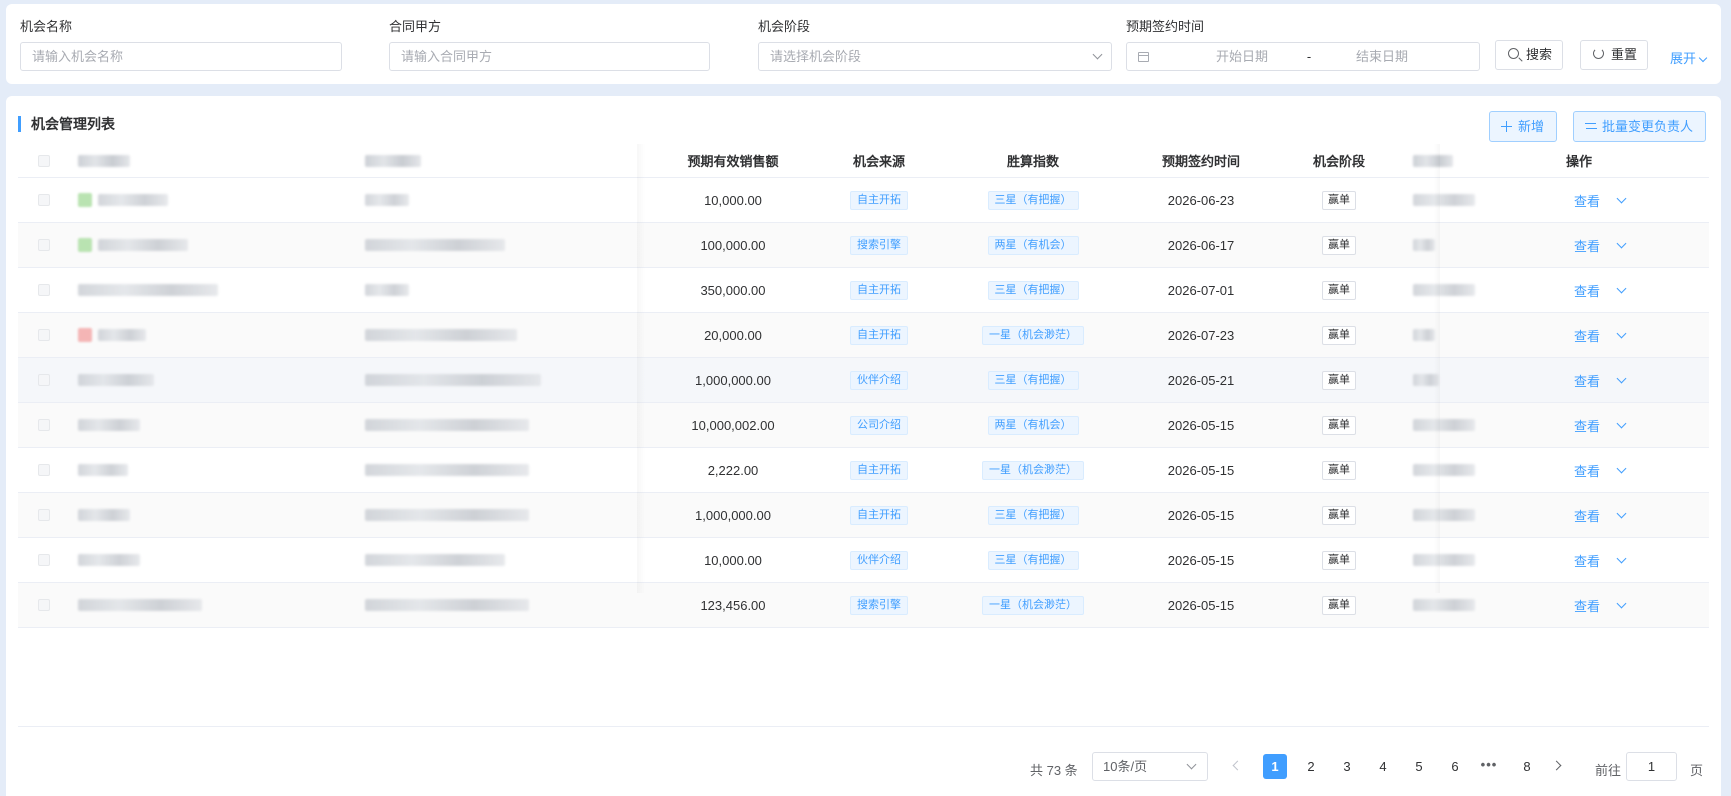 This screenshot has height=796, width=1731. Describe the element at coordinates (879, 605) in the screenshot. I see `source-tag: 搜索引擎` at that location.